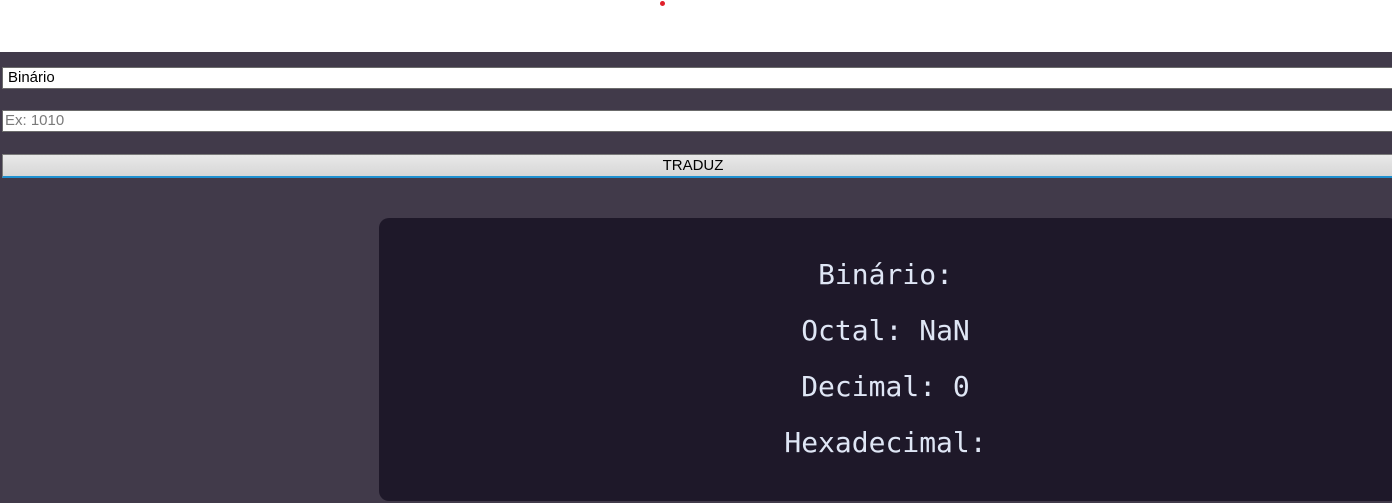 The height and width of the screenshot is (503, 1392). I want to click on result-binary: Binário:, so click(885, 274).